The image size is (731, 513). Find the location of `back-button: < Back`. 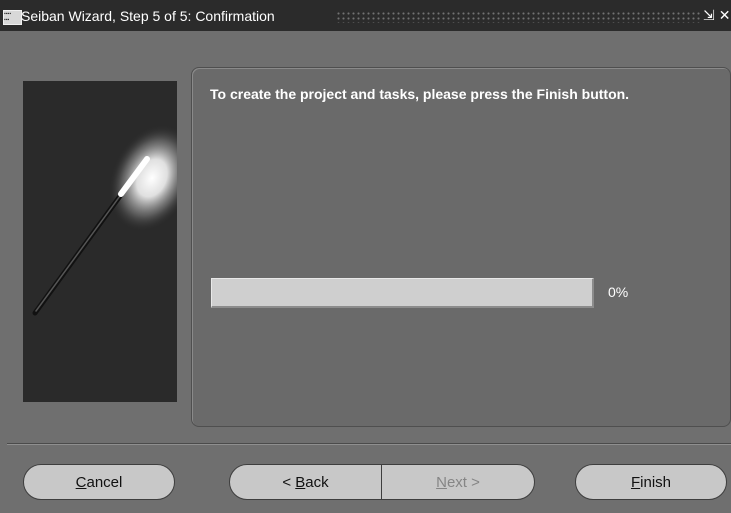

back-button: < Back is located at coordinates (305, 482).